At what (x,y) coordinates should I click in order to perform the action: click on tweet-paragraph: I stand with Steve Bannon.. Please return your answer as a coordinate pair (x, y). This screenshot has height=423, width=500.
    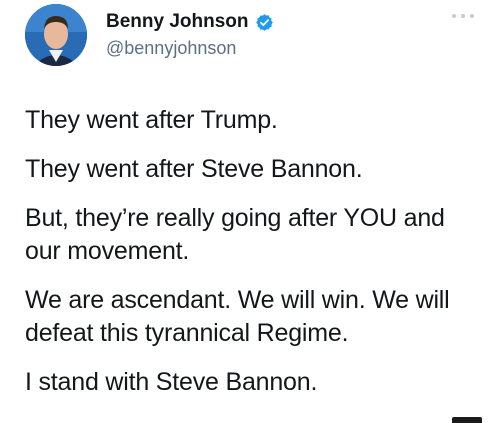
    Looking at the image, I should click on (171, 382).